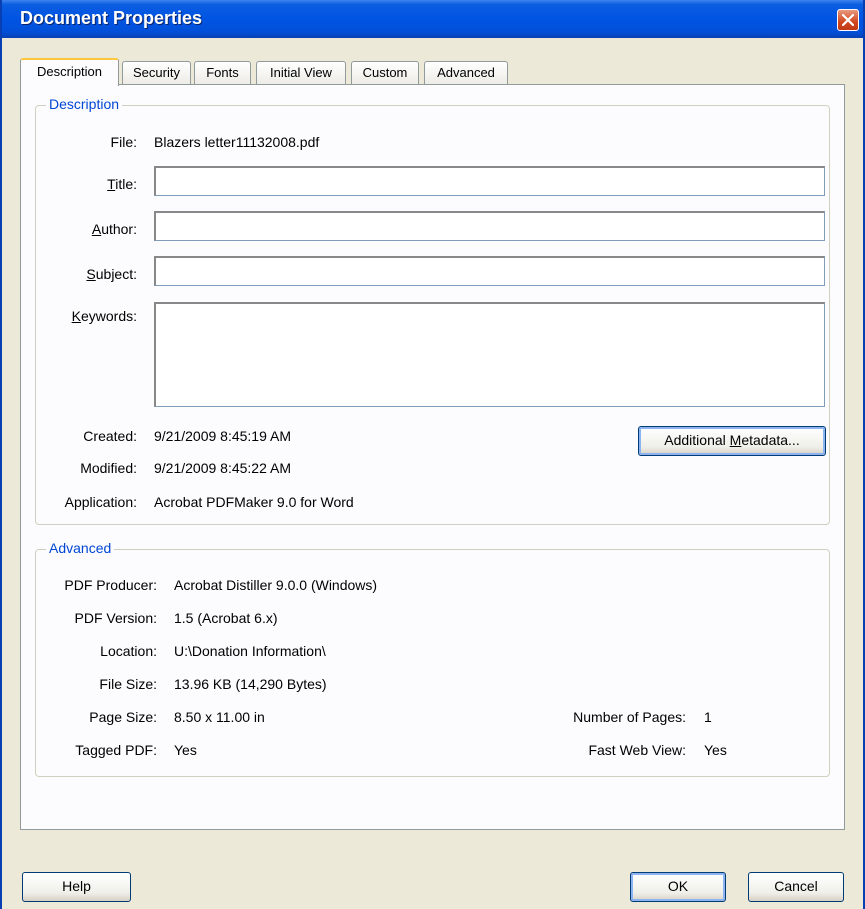 This screenshot has width=865, height=909. What do you see at coordinates (222, 436) in the screenshot?
I see `created-value: 9/21/2009 8:45:19 AM` at bounding box center [222, 436].